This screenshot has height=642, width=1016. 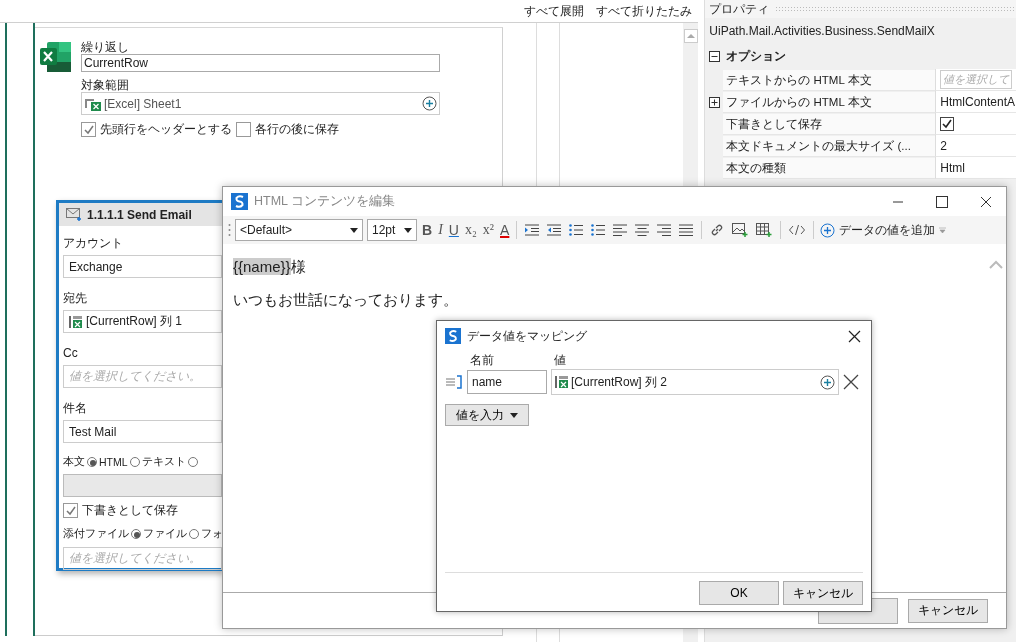 What do you see at coordinates (554, 11) in the screenshot?
I see `expand-all-link: すべて展開` at bounding box center [554, 11].